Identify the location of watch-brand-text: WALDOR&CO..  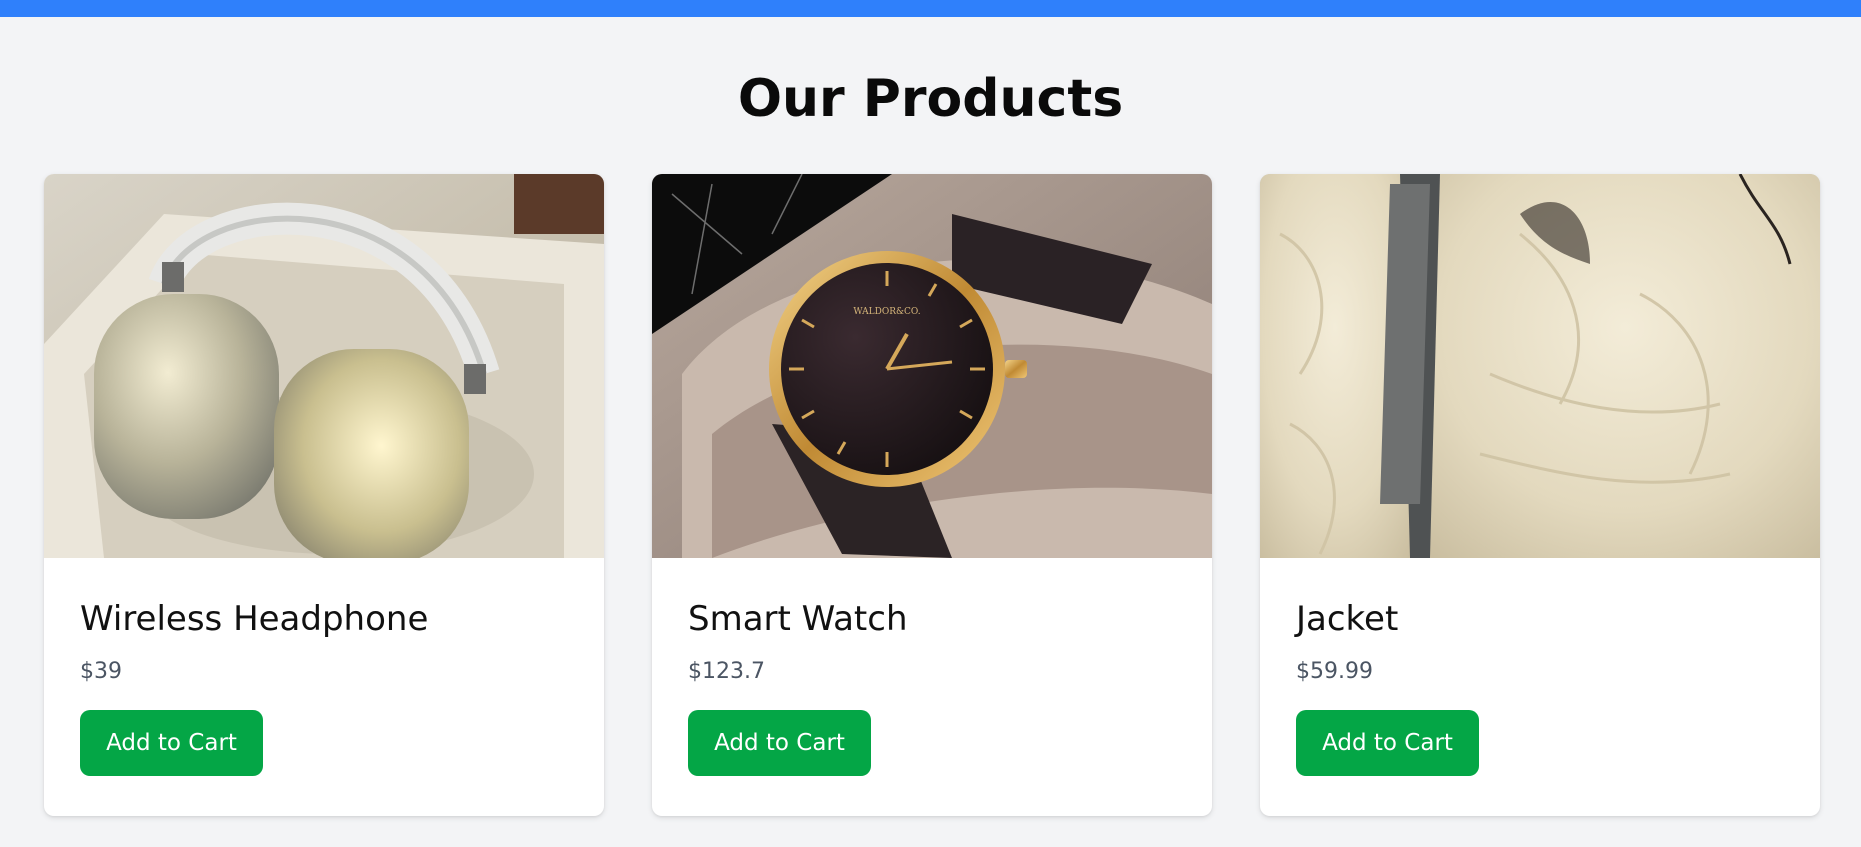
(886, 312).